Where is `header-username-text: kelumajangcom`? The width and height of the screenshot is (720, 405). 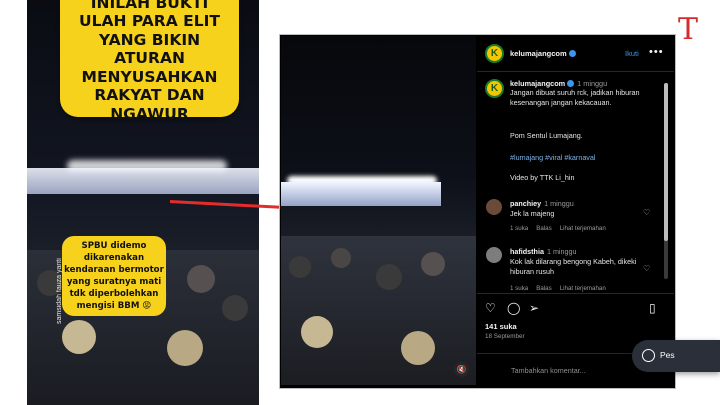 header-username-text: kelumajangcom is located at coordinates (538, 53).